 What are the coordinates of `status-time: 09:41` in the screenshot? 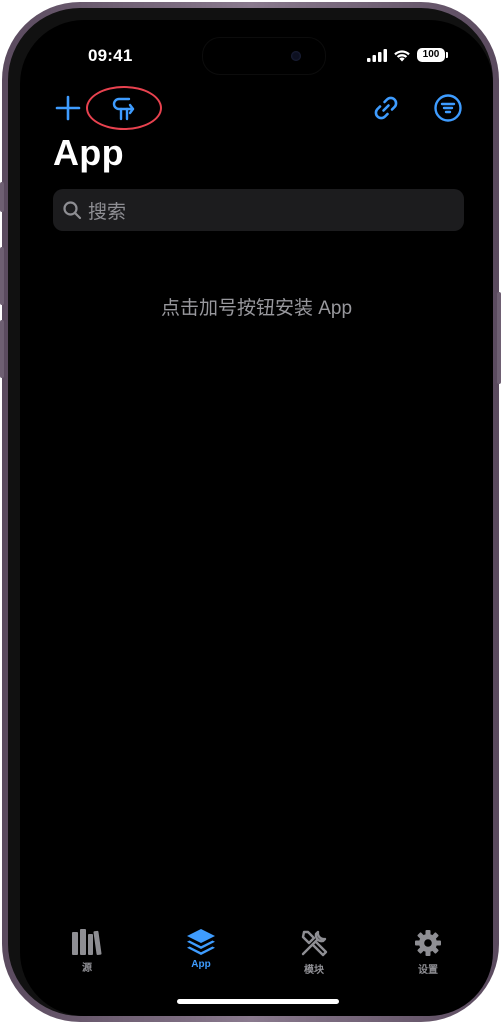 It's located at (110, 55).